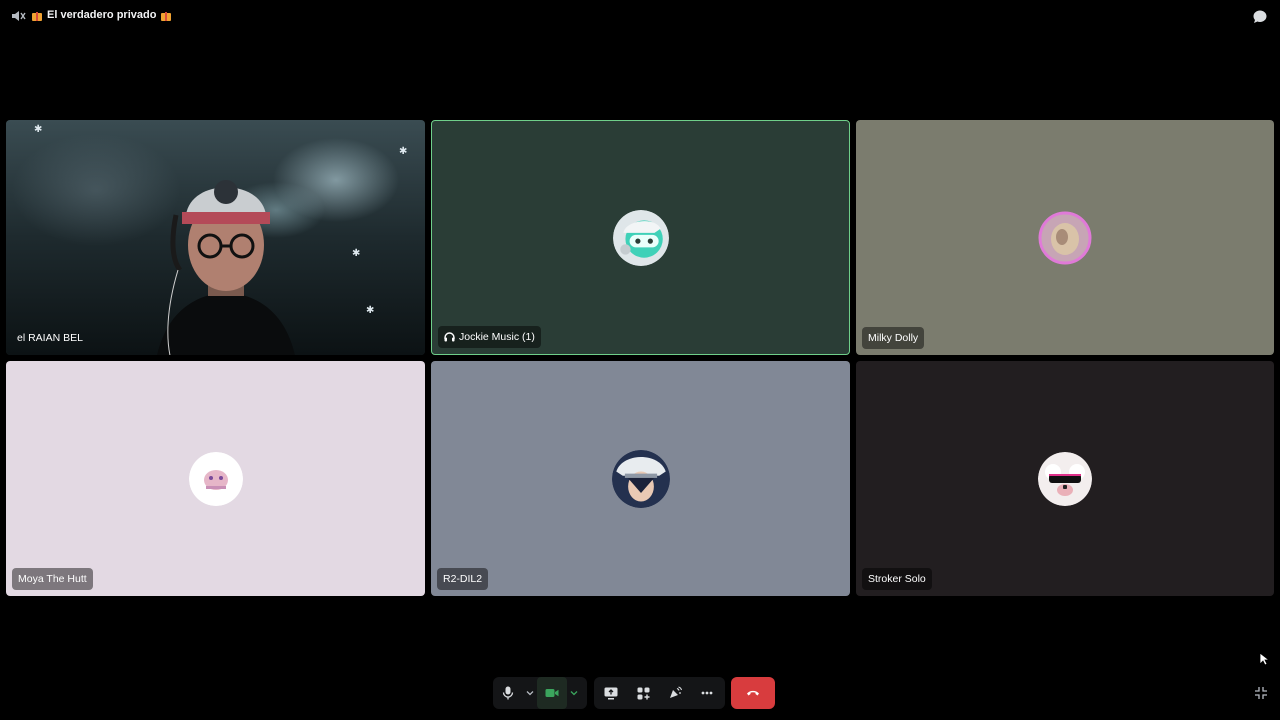 The height and width of the screenshot is (720, 1280). I want to click on more-options-button, so click(707, 693).